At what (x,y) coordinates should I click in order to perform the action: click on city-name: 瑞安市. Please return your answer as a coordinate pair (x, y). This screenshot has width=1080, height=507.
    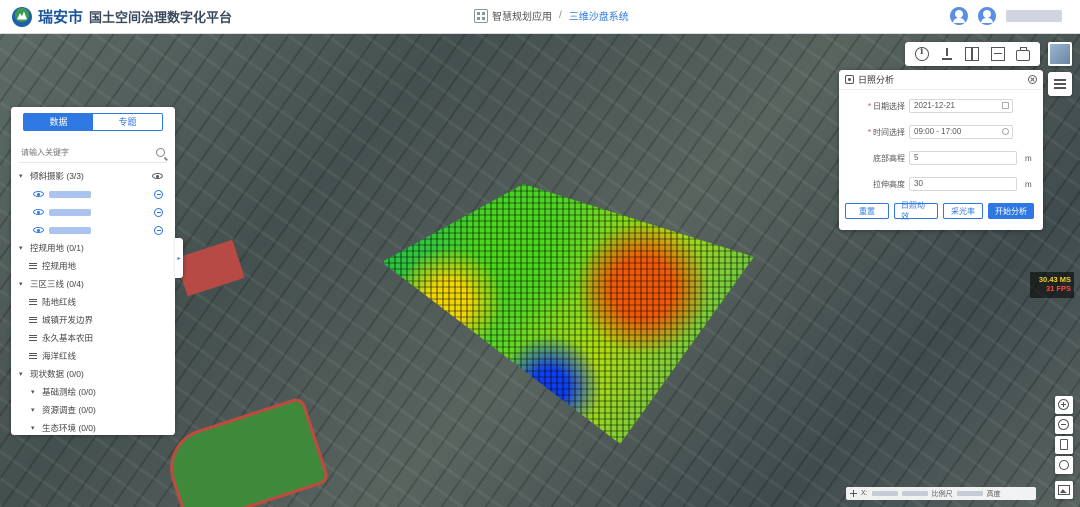
    Looking at the image, I should click on (61, 17).